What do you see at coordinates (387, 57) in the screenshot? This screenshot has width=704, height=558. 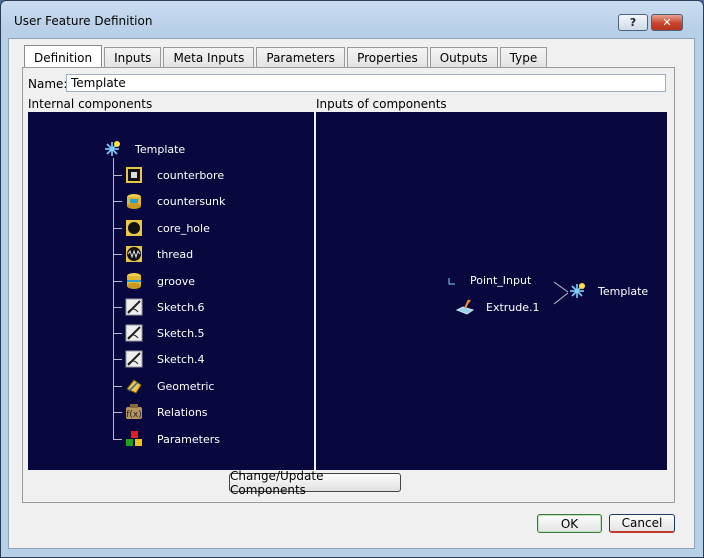 I see `tab-properties: Properties` at bounding box center [387, 57].